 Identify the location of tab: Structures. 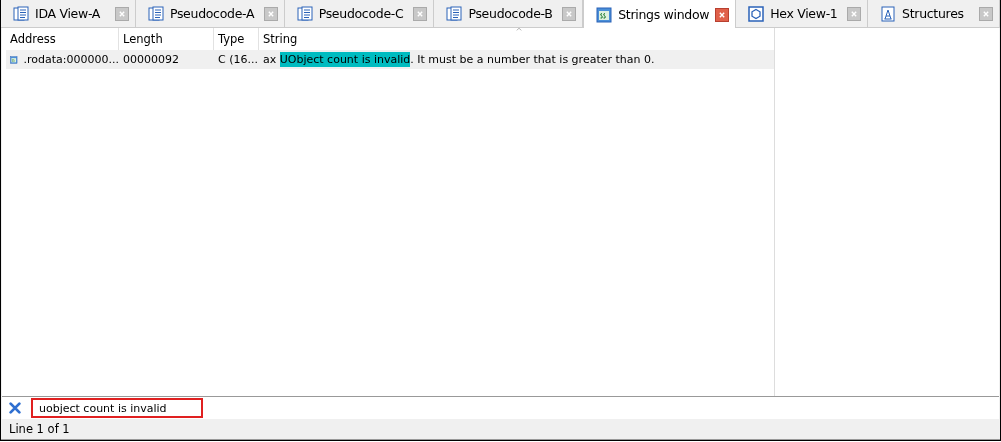
(934, 13).